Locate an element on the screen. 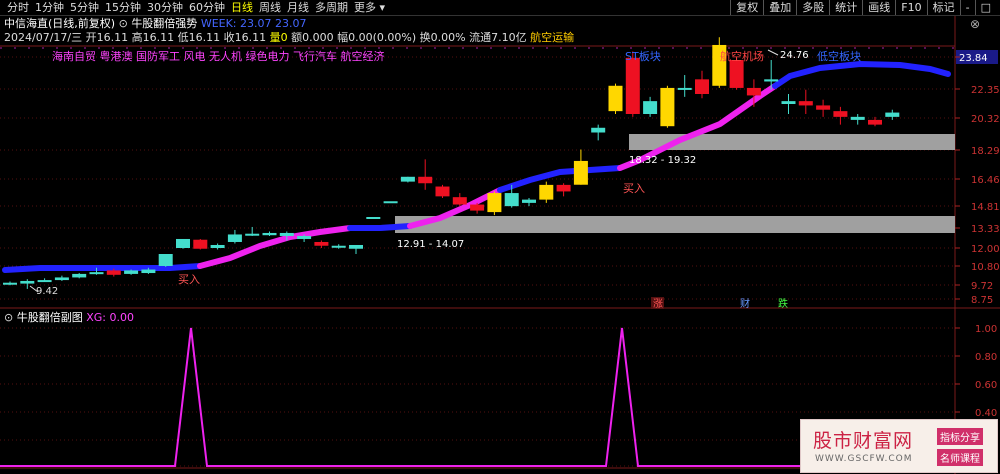 The image size is (1000, 474). high-price-label: 24.76 is located at coordinates (794, 55).